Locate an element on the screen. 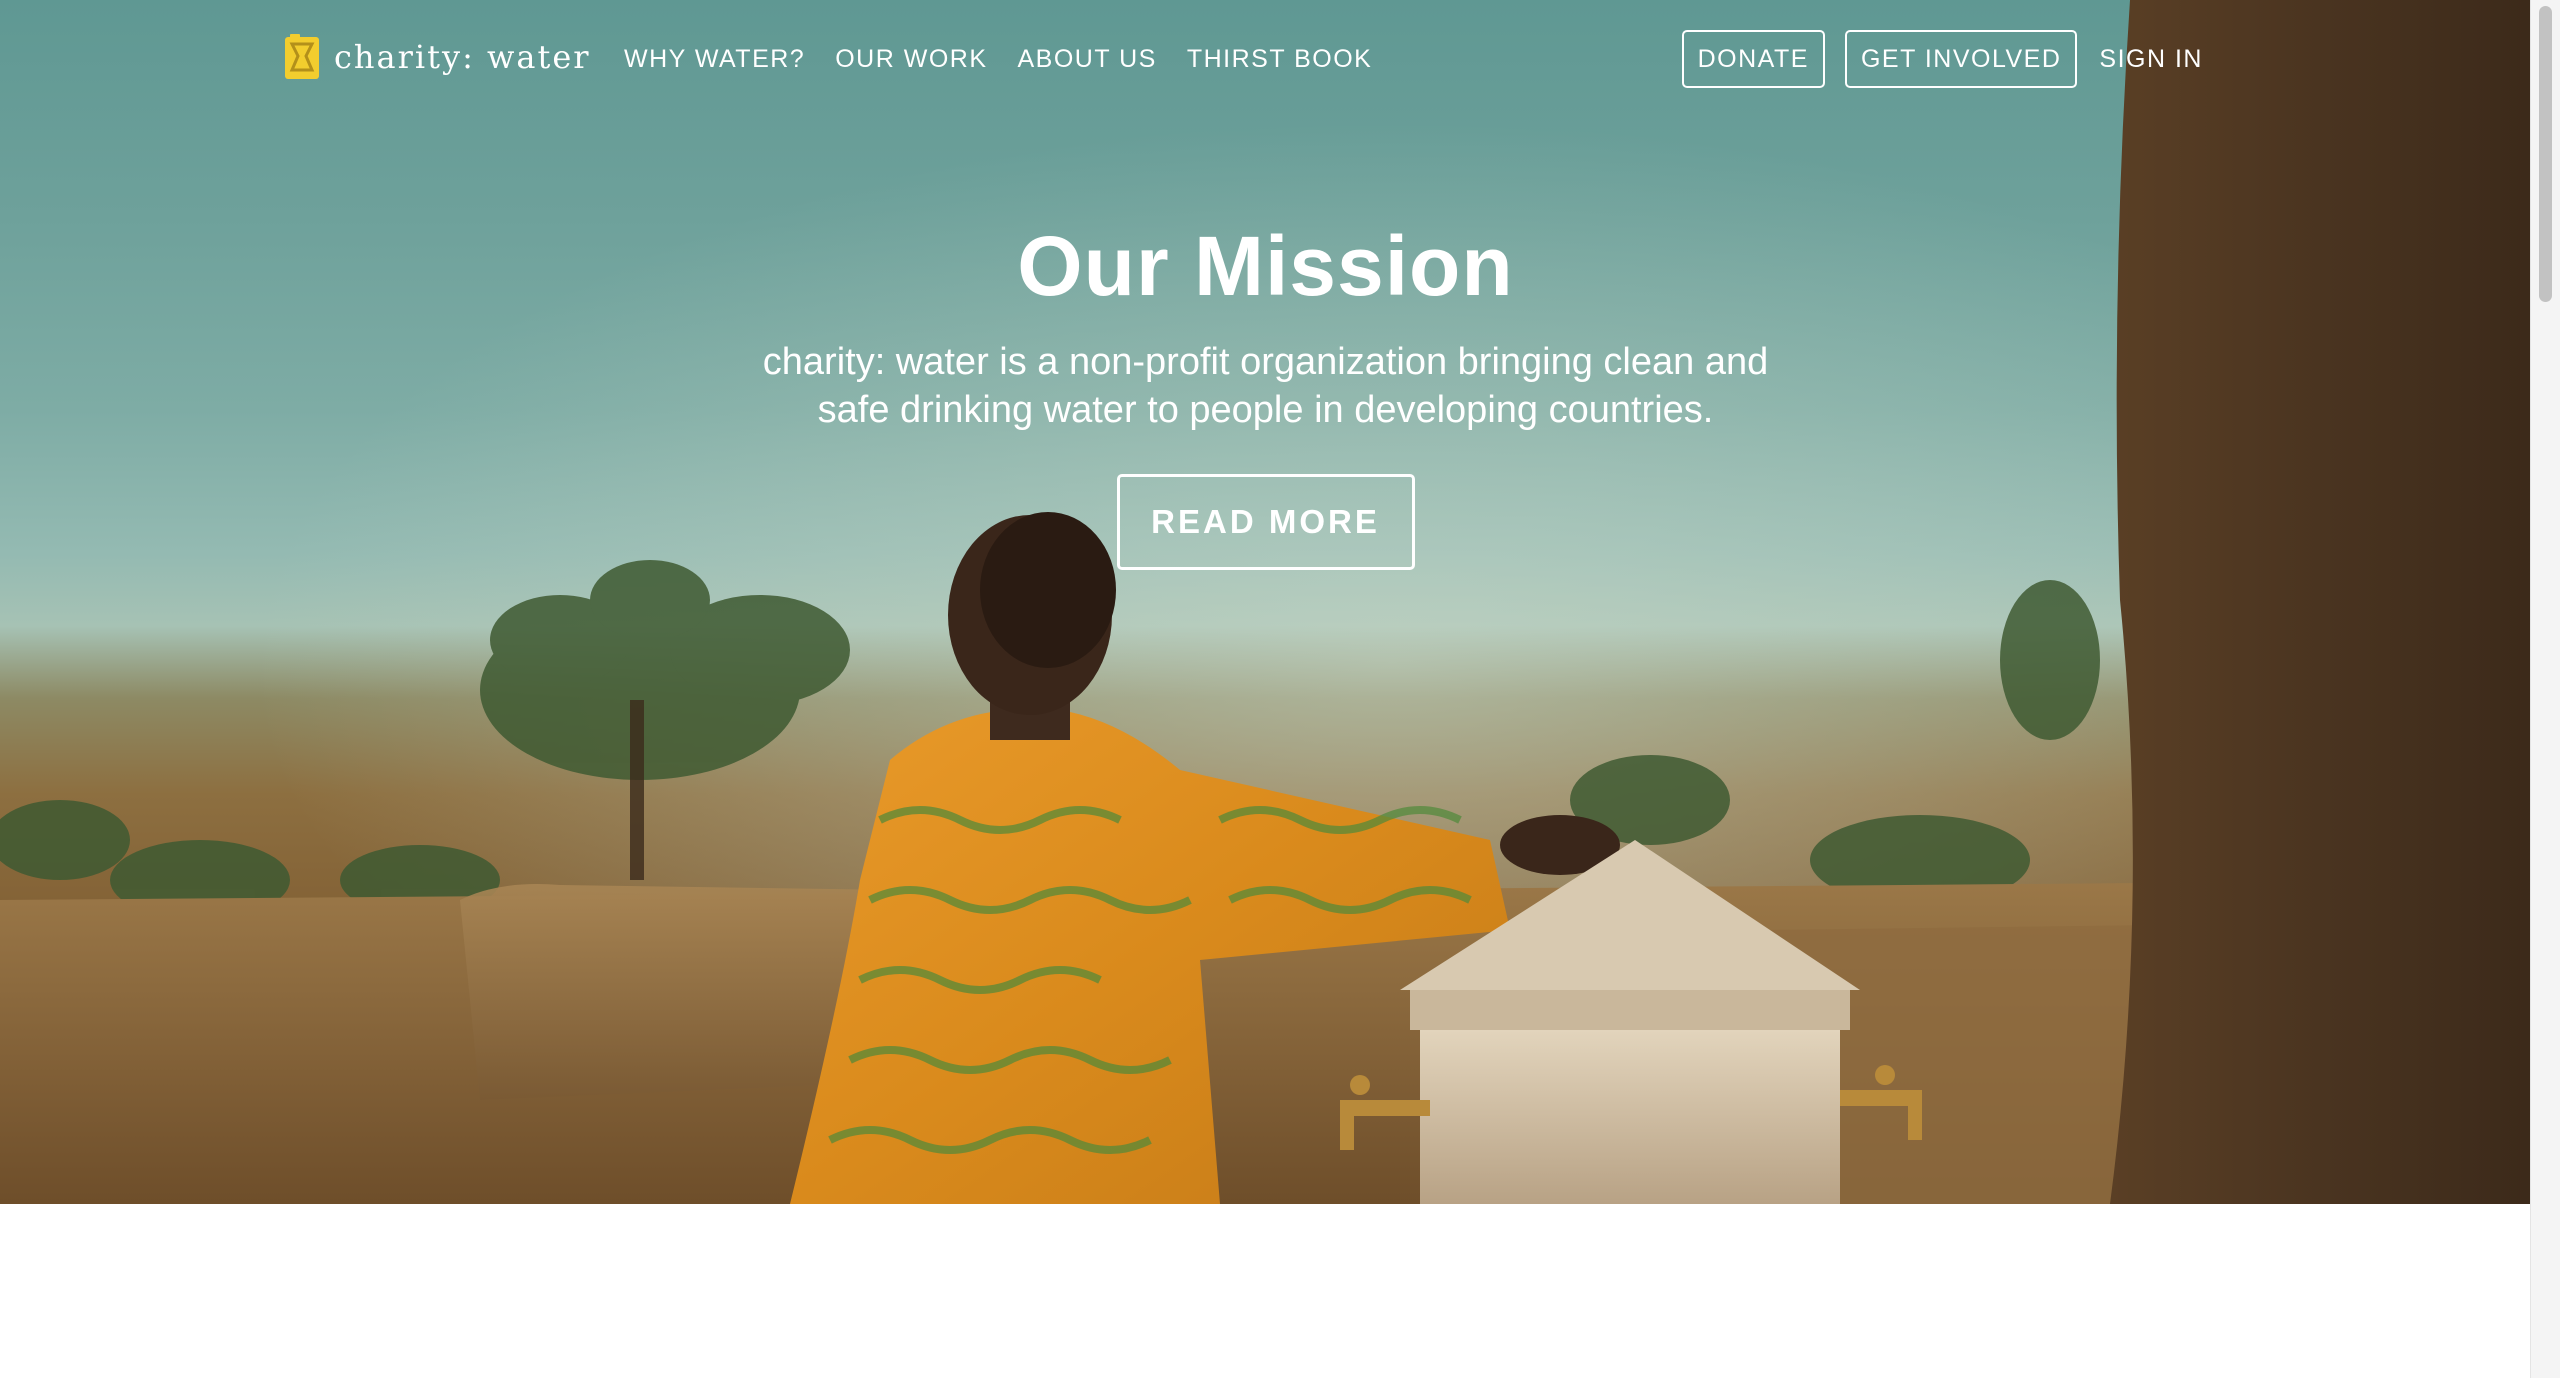 The image size is (2560, 1378). sign-in-link: SIGN IN is located at coordinates (2151, 59).